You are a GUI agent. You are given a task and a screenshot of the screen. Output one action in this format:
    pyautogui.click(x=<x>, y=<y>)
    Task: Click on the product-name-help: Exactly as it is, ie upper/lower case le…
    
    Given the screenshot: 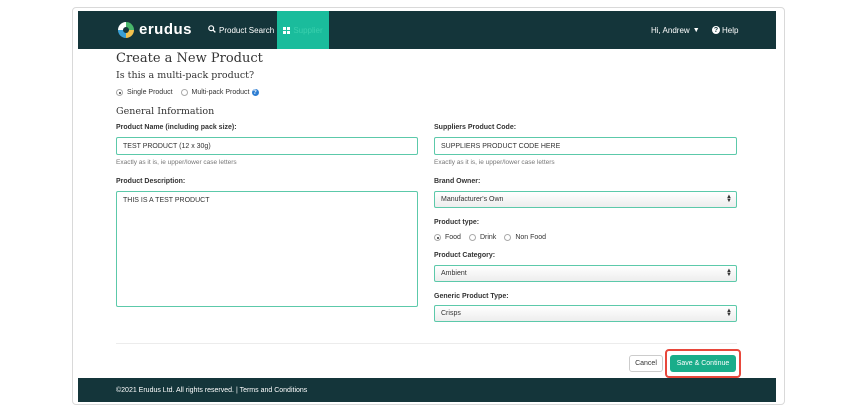 What is the action you would take?
    pyautogui.click(x=176, y=162)
    